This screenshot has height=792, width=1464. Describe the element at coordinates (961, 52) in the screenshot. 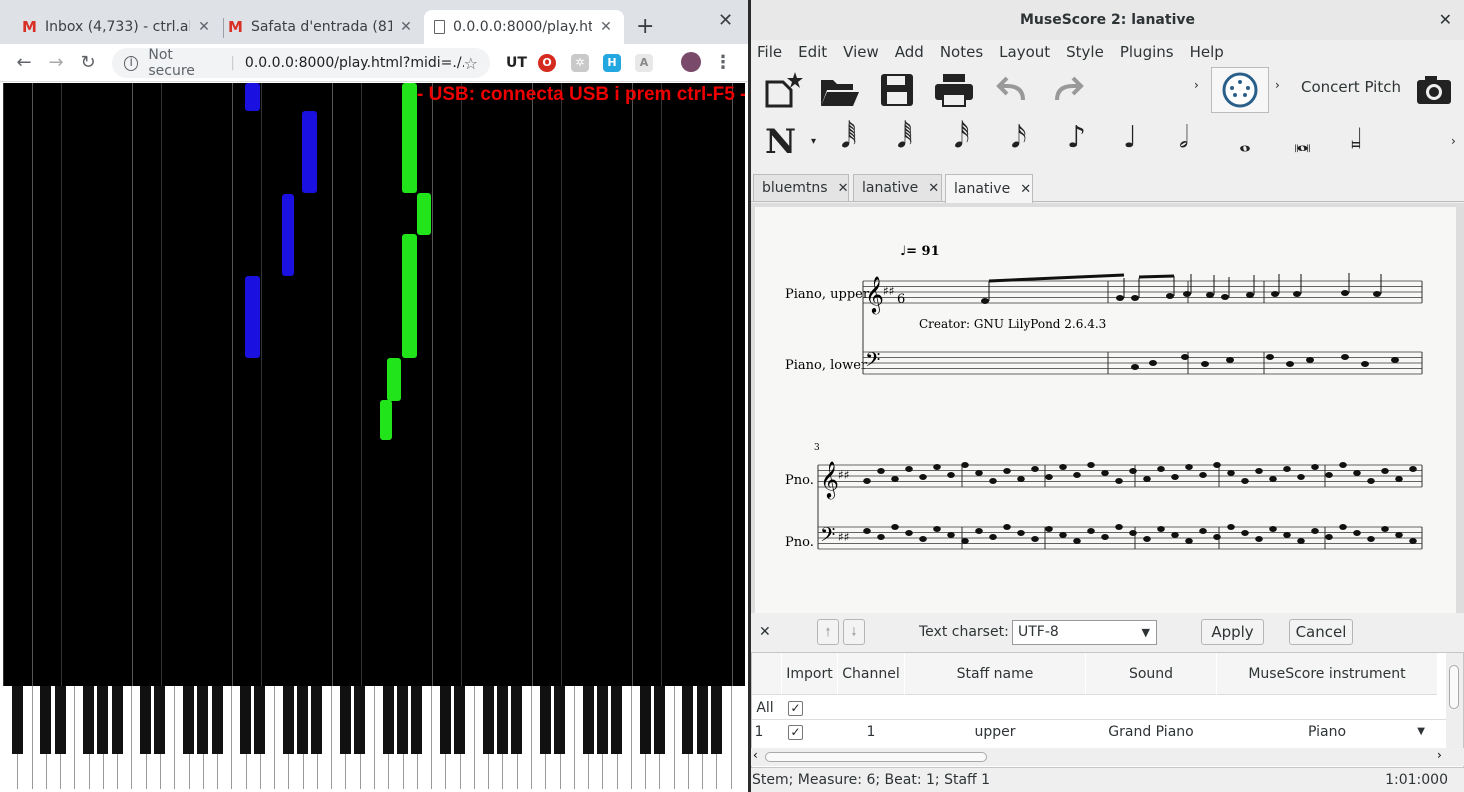

I see `menu-notes: Notes` at that location.